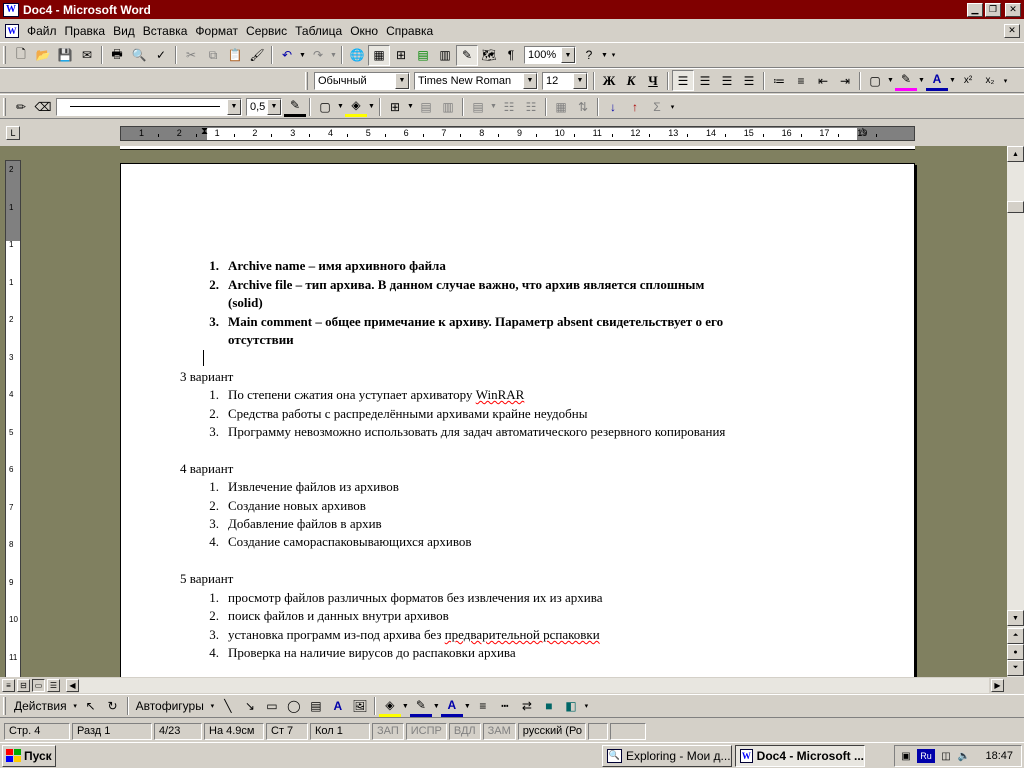 The width and height of the screenshot is (1024, 768). Describe the element at coordinates (161, 55) in the screenshot. I see `spelling-icon: ✓` at that location.